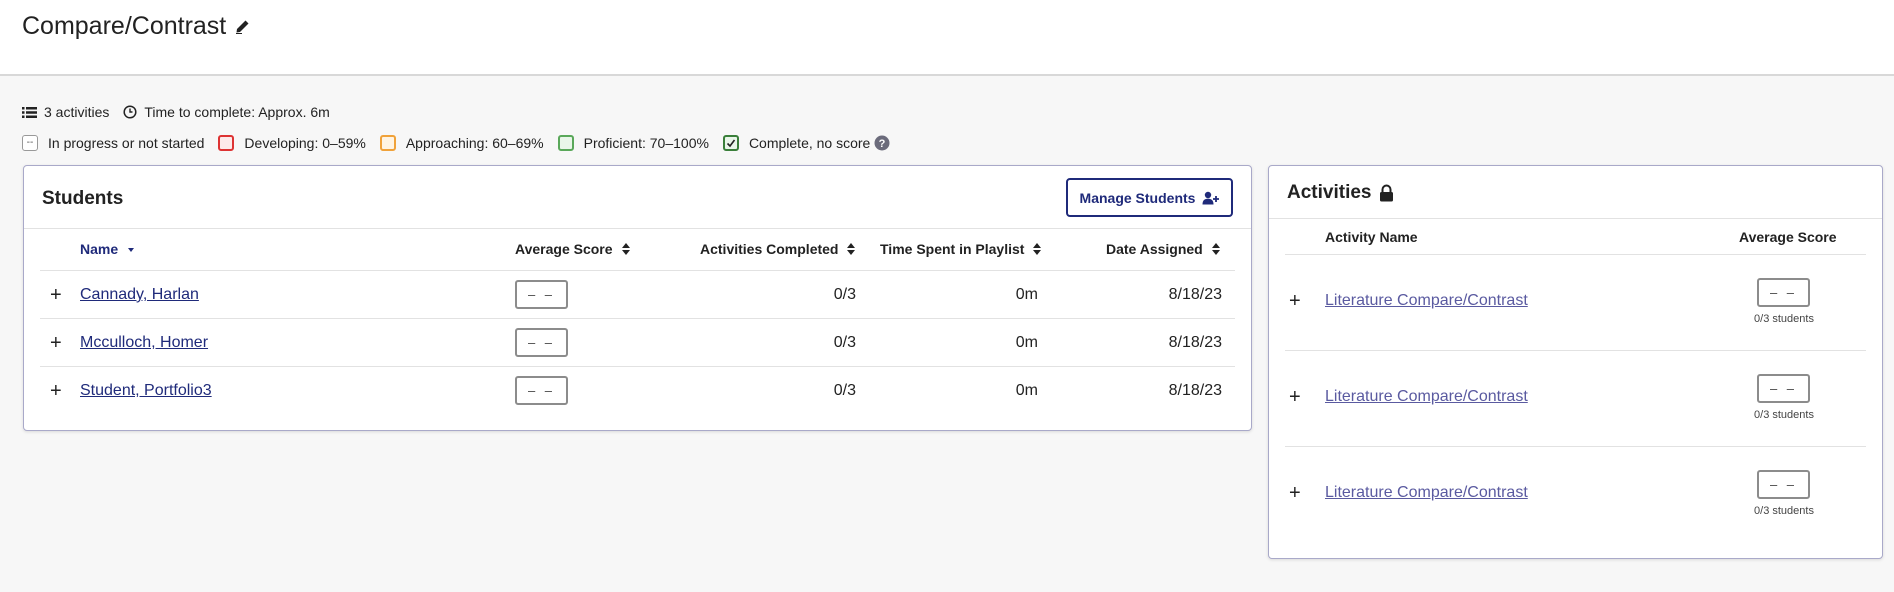  What do you see at coordinates (130, 112) in the screenshot?
I see `clock-icon` at bounding box center [130, 112].